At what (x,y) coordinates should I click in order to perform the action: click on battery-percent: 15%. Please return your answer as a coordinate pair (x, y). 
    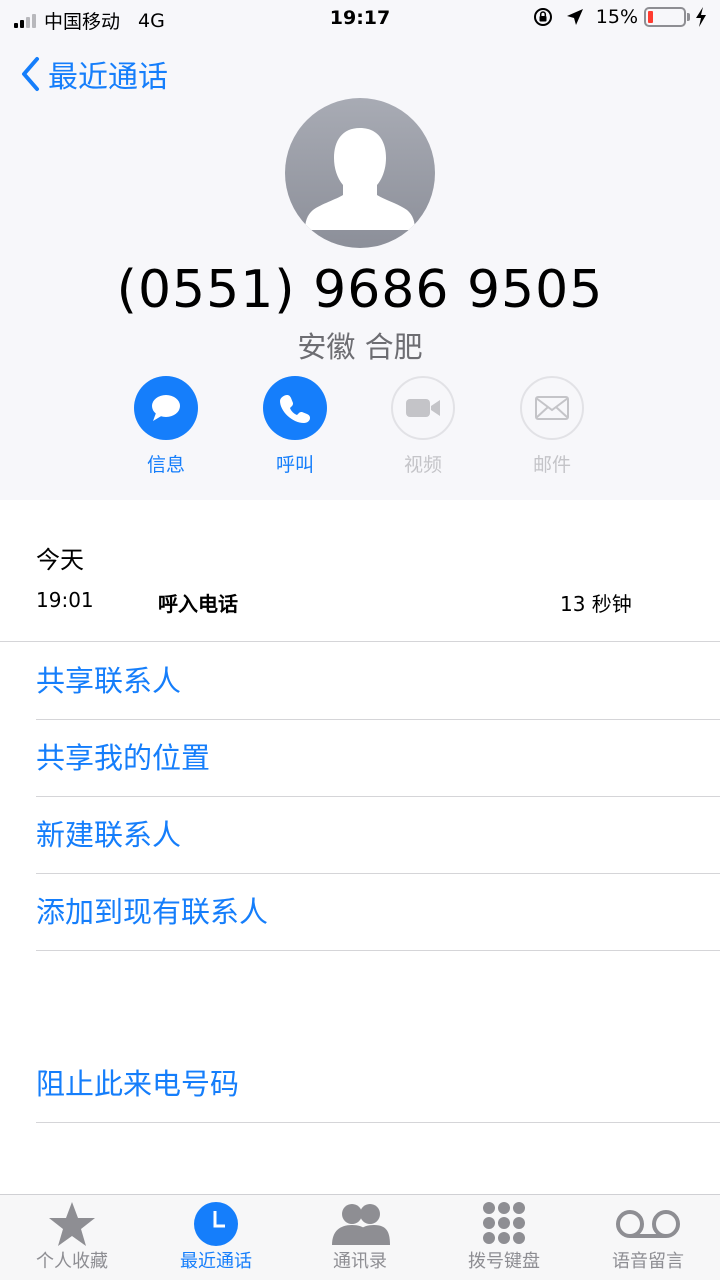
    Looking at the image, I should click on (616, 17).